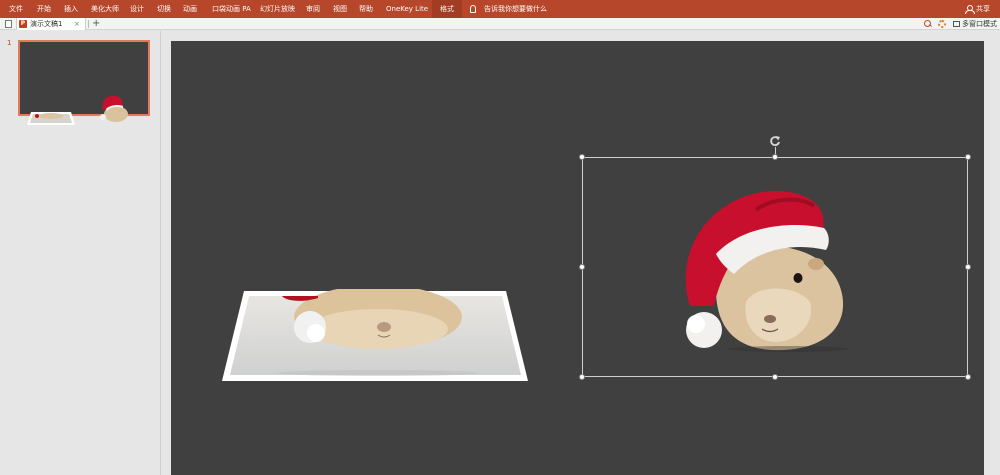 The height and width of the screenshot is (475, 1000). What do you see at coordinates (366, 9) in the screenshot?
I see `menu-help: 帮助` at bounding box center [366, 9].